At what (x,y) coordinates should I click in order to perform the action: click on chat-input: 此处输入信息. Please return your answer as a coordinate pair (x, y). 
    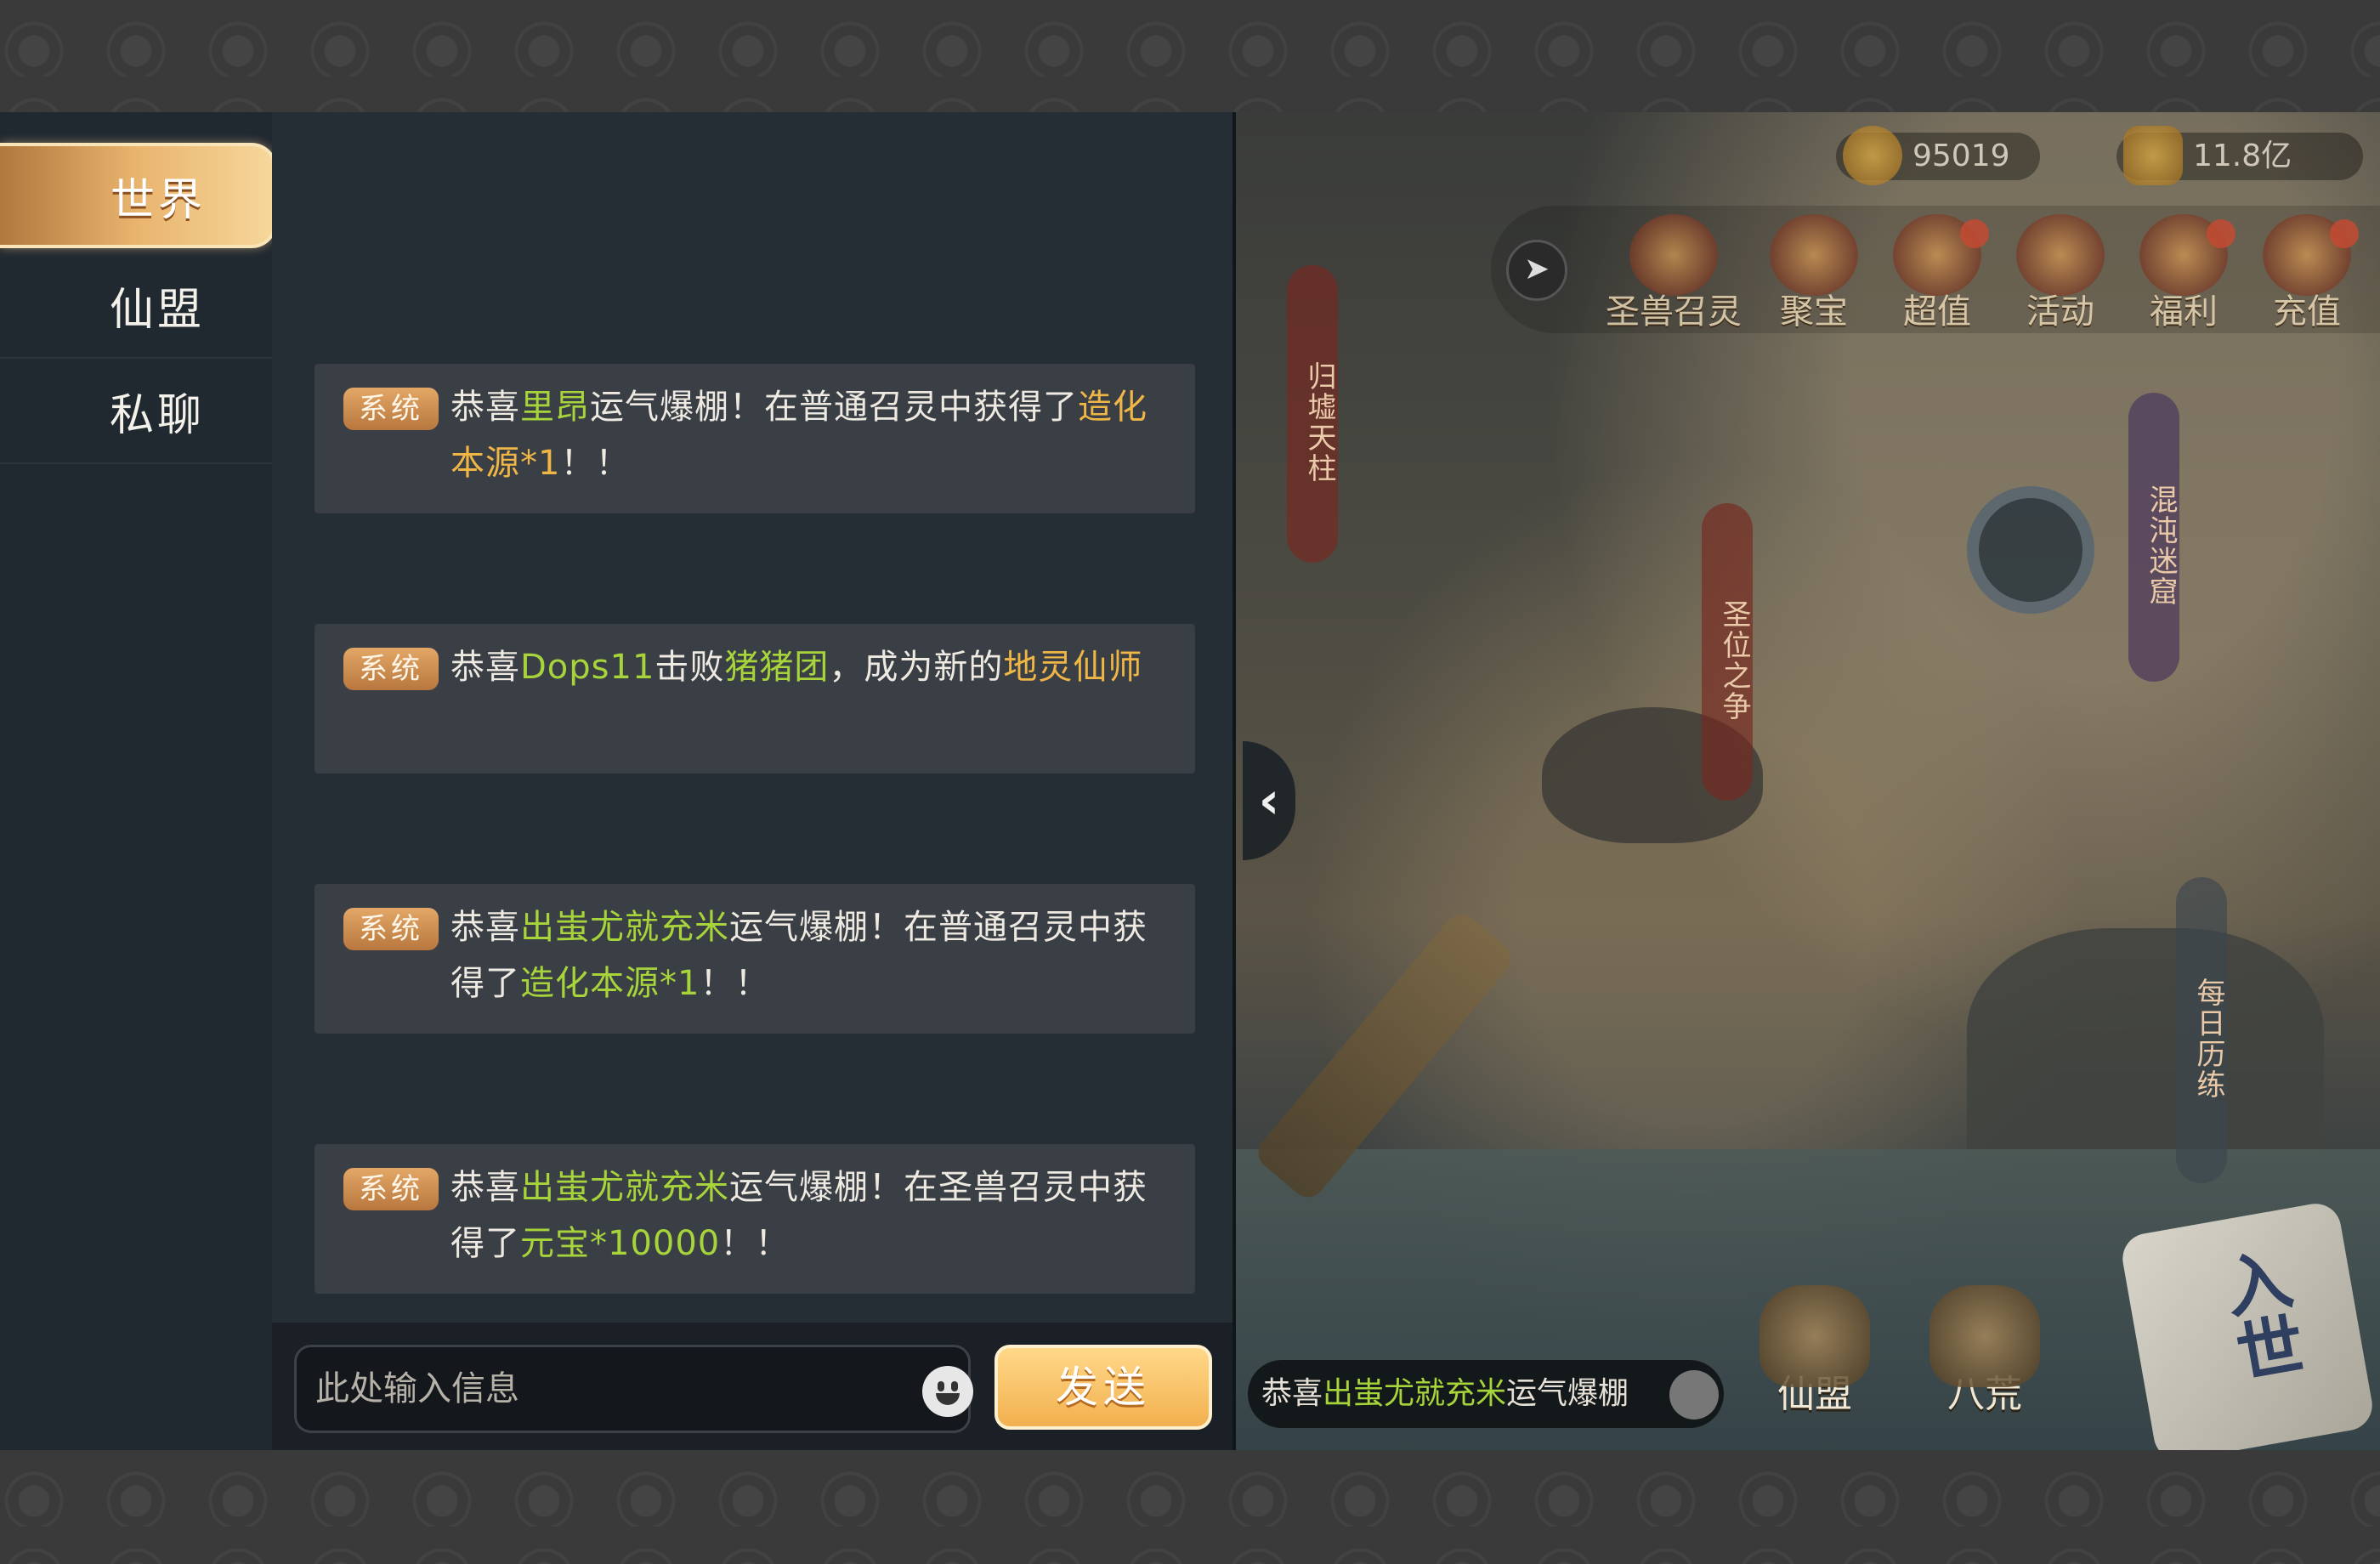
    Looking at the image, I should click on (633, 1389).